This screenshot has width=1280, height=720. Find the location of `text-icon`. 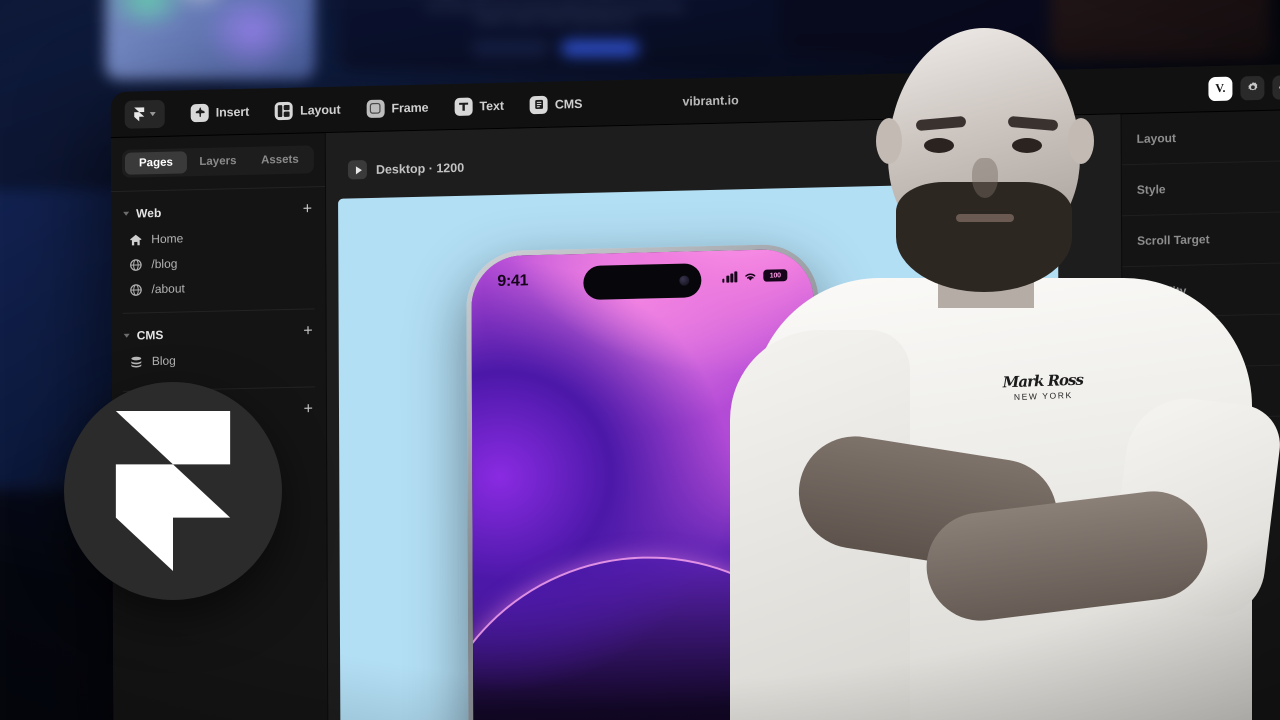

text-icon is located at coordinates (463, 106).